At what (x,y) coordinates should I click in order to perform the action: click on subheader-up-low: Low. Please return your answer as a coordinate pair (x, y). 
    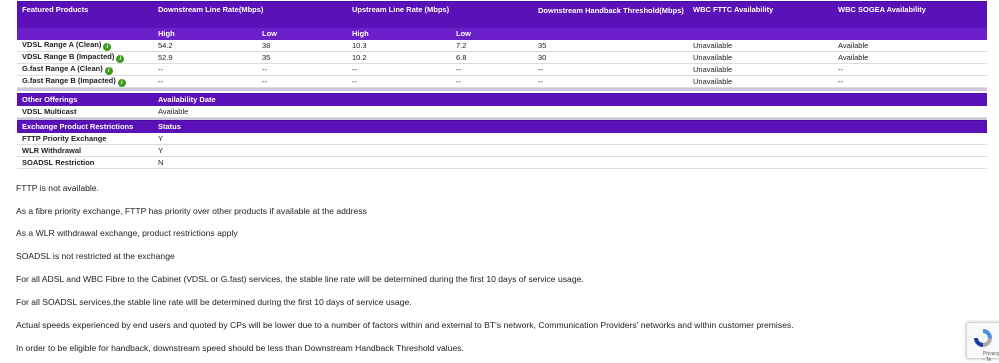
    Looking at the image, I should click on (463, 33).